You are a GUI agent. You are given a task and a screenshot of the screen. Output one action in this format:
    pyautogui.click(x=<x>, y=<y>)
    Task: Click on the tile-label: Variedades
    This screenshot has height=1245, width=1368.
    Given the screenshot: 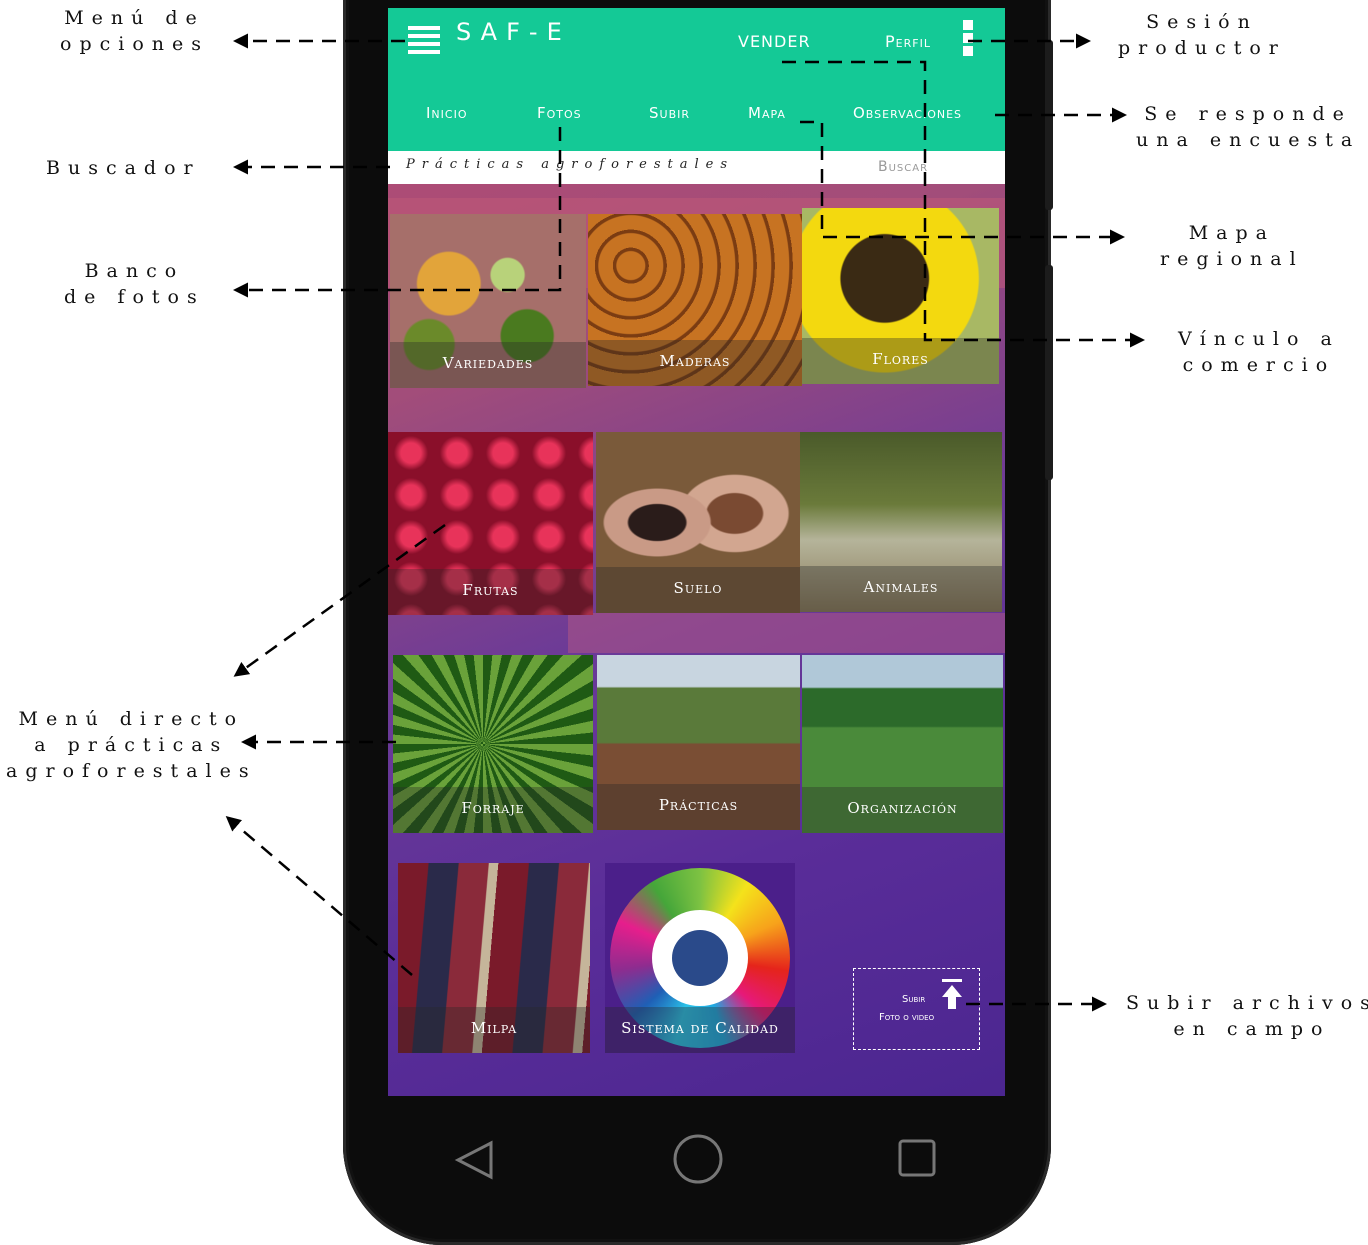 What is the action you would take?
    pyautogui.click(x=488, y=365)
    